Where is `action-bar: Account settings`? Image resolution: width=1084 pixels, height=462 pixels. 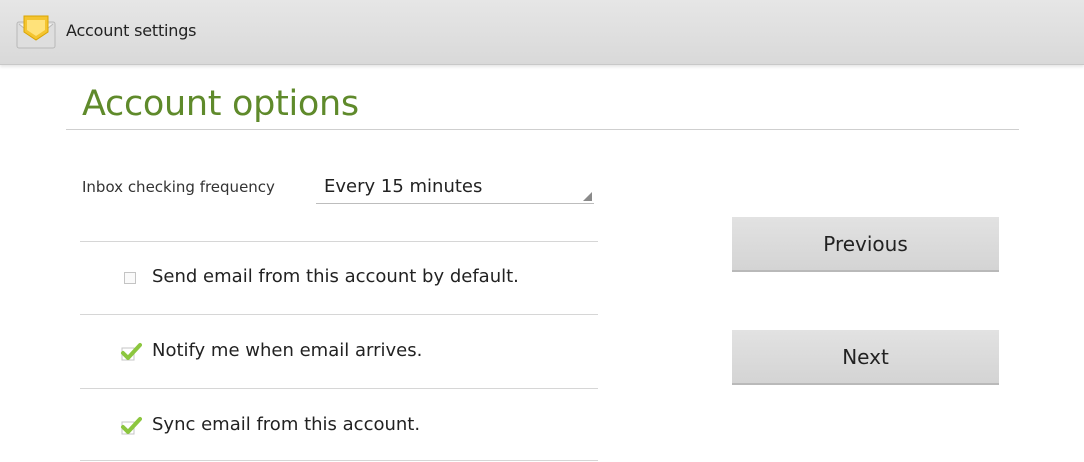
action-bar: Account settings is located at coordinates (542, 32).